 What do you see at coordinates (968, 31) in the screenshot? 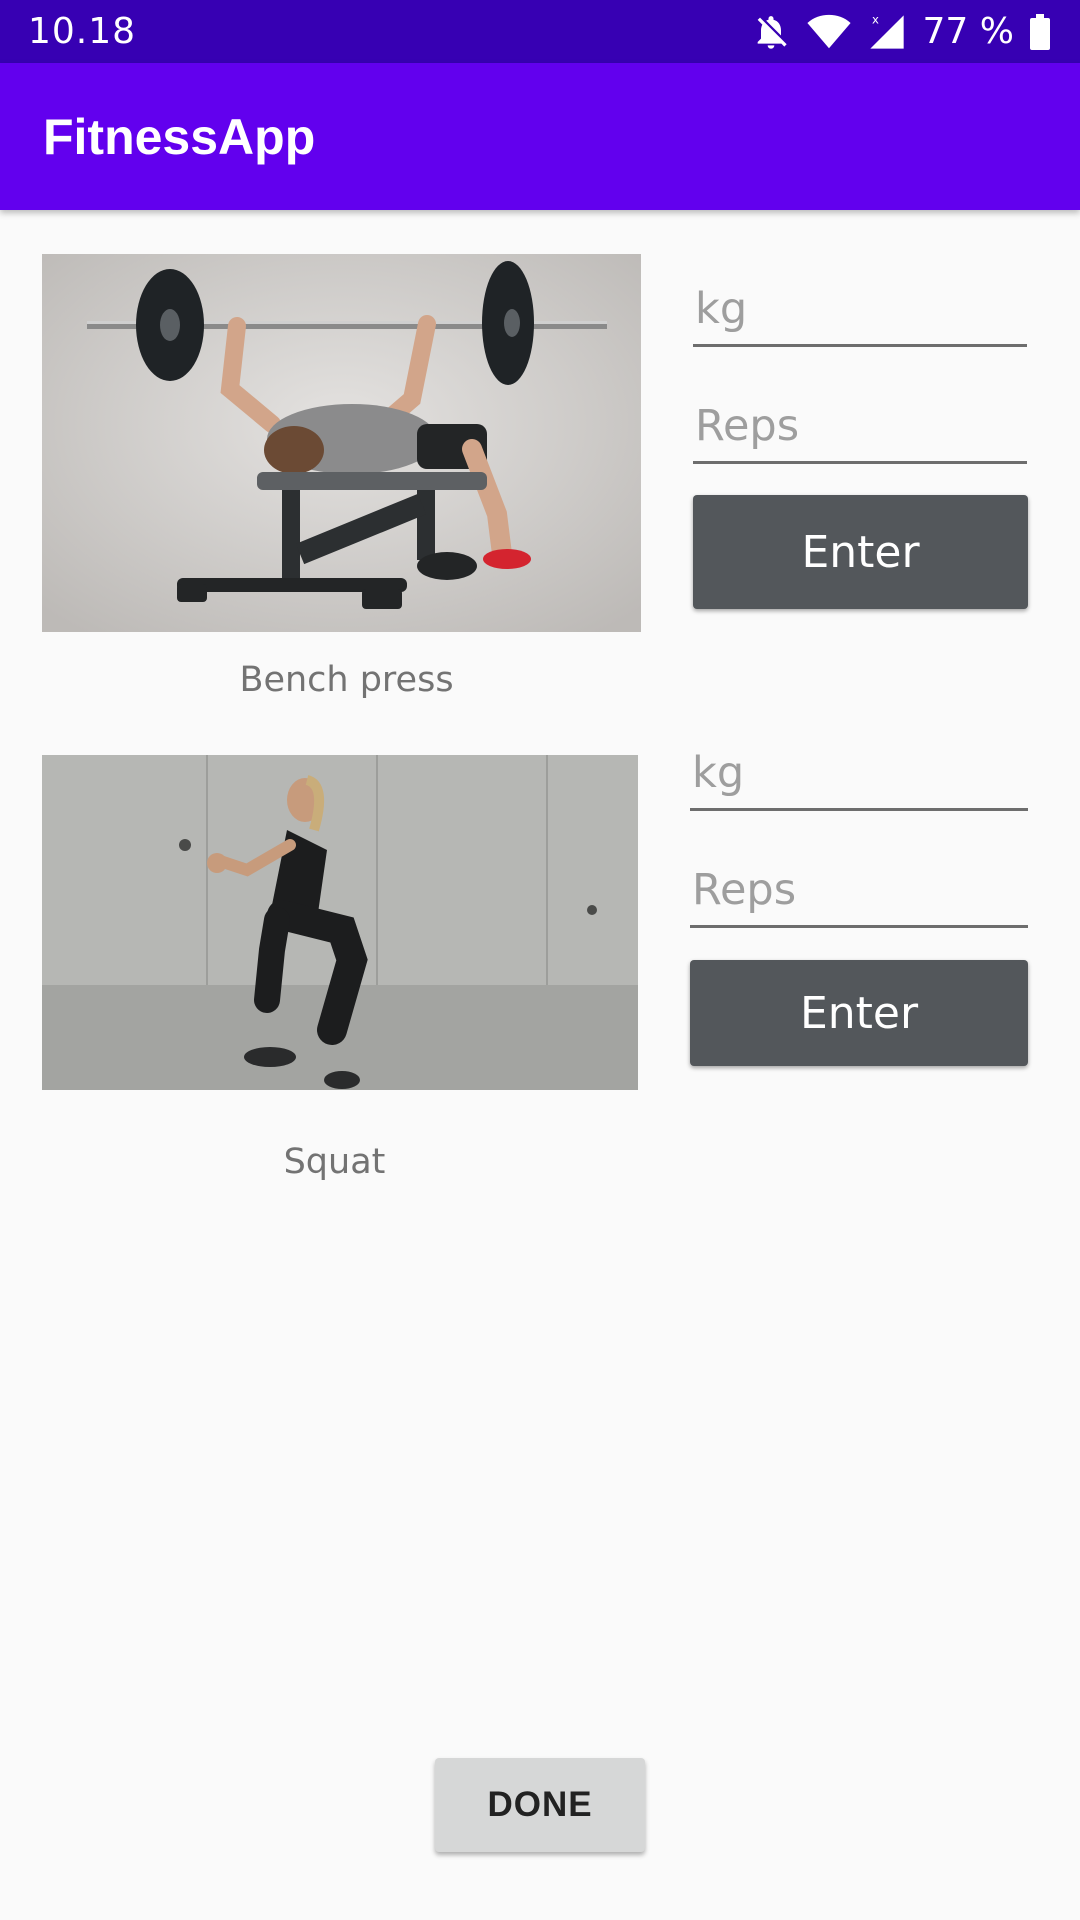
I see `battery-percentage: 77 %` at bounding box center [968, 31].